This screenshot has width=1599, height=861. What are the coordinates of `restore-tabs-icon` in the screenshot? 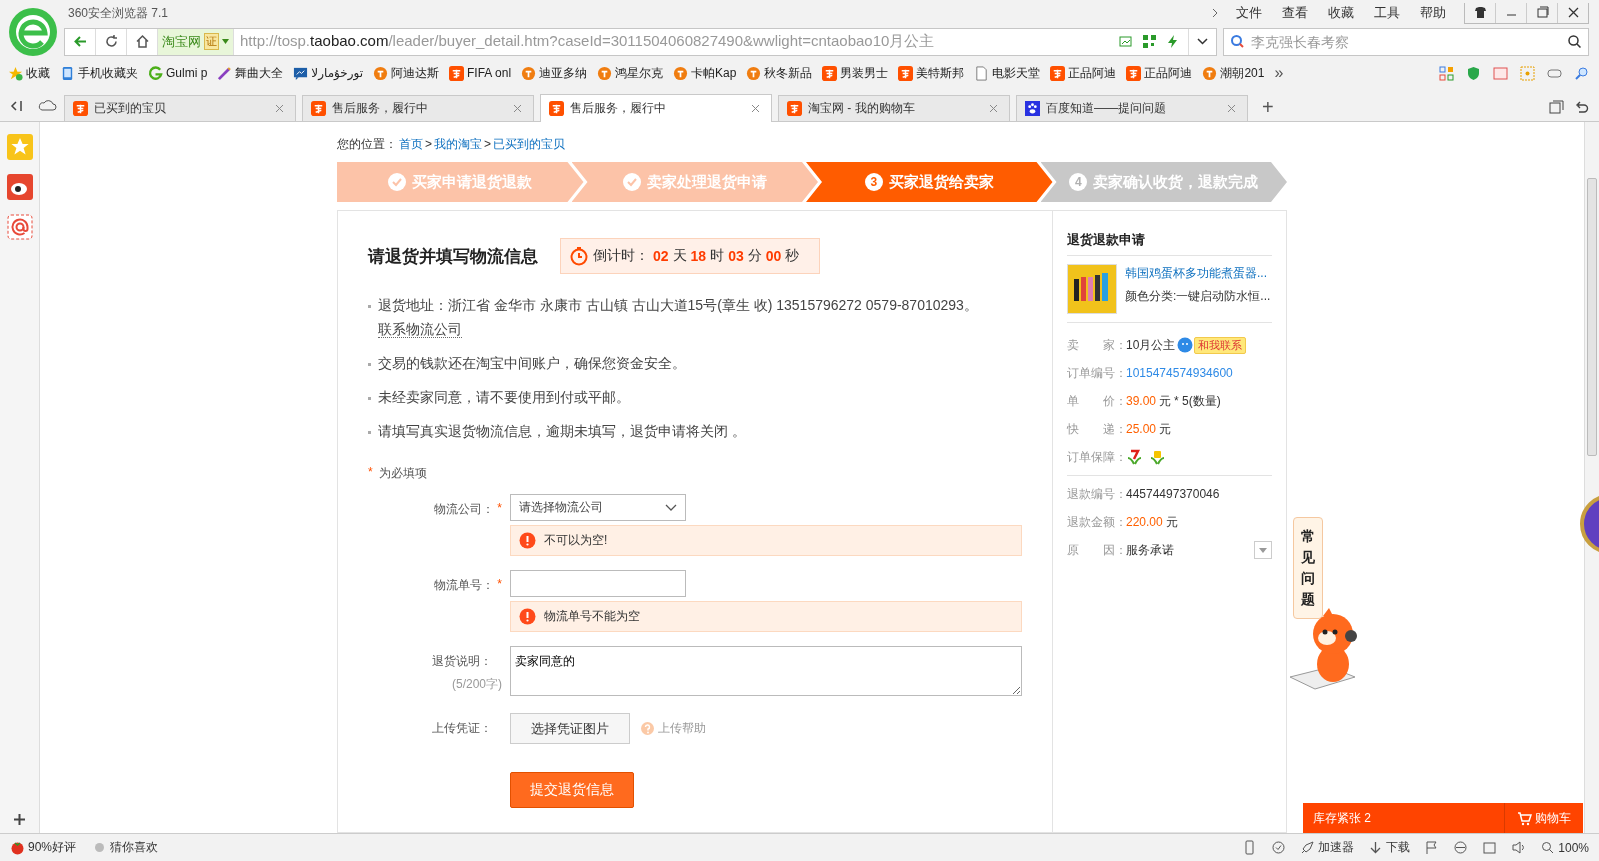 It's located at (1556, 107).